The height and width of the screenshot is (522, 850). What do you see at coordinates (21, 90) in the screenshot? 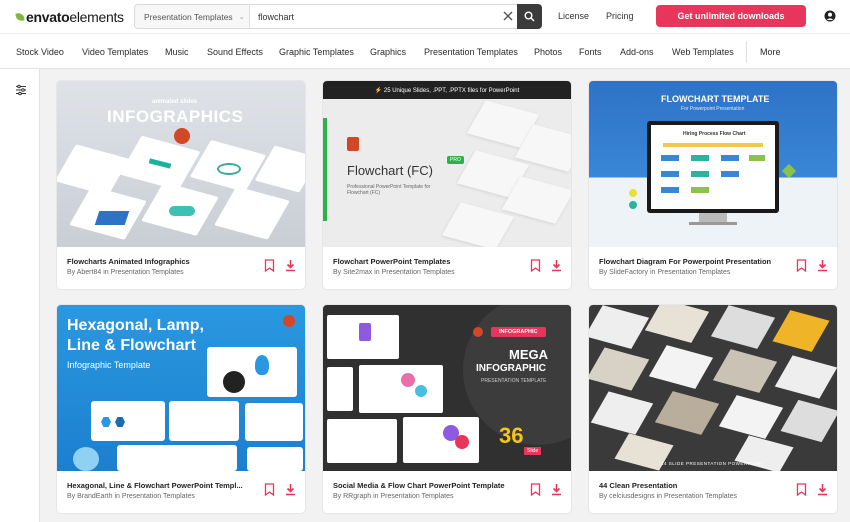
I see `filter-sliders-icon` at bounding box center [21, 90].